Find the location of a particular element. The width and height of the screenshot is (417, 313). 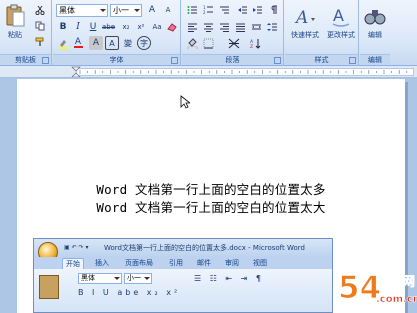

underline-button: U is located at coordinates (93, 27).